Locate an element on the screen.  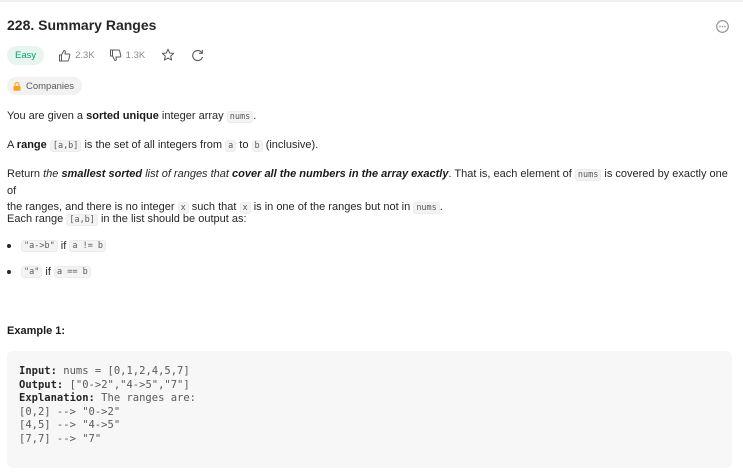
example-explanation-line: Explanation: The ranges are: is located at coordinates (369, 399).